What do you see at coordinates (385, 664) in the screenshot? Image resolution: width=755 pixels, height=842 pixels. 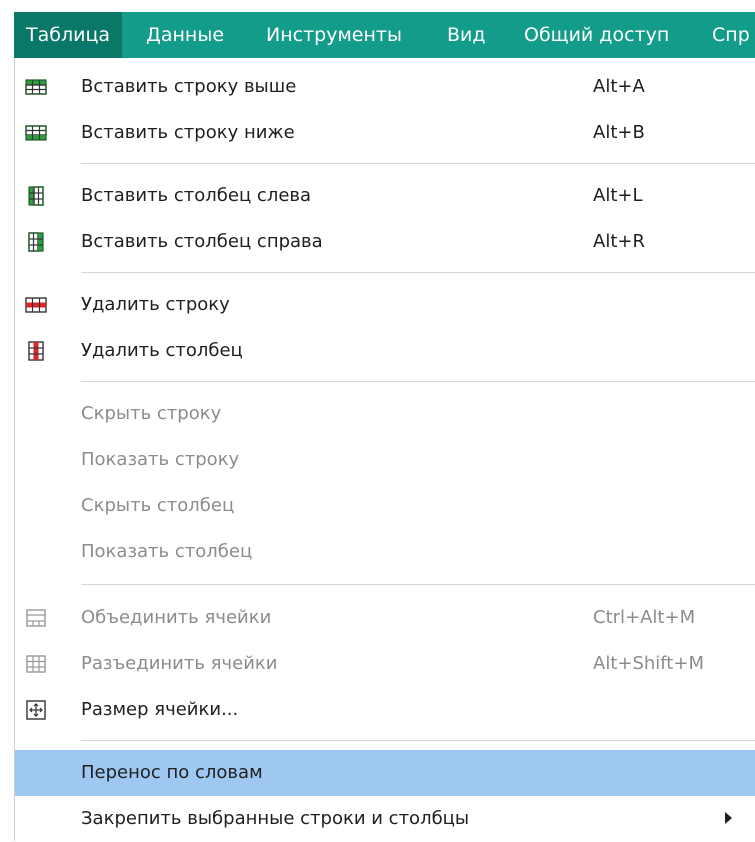 I see `menu-item-split-cells: Разъединить ячейки Alt+Shift+M` at bounding box center [385, 664].